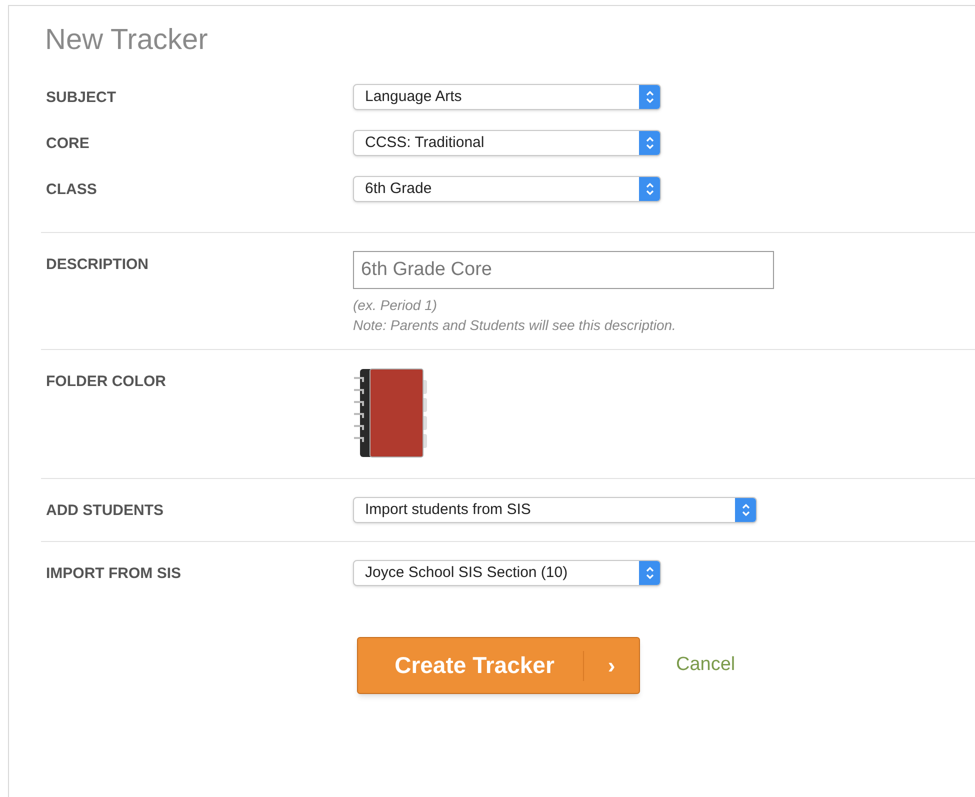 Image resolution: width=975 pixels, height=797 pixels. What do you see at coordinates (391, 413) in the screenshot?
I see `notebook-icon` at bounding box center [391, 413].